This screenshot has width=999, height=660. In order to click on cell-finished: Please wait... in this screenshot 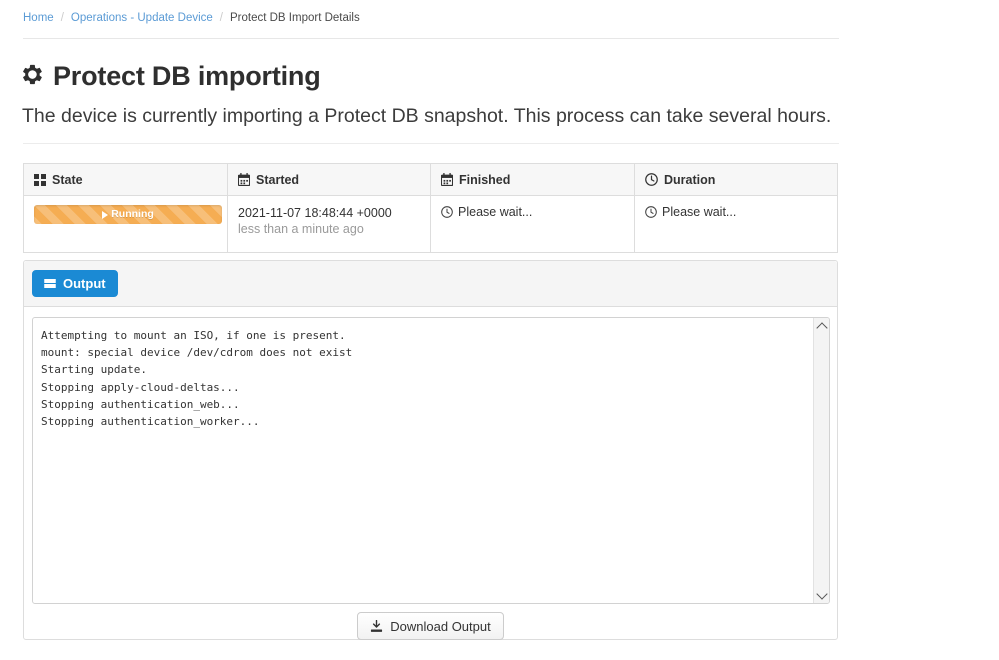, I will do `click(532, 224)`.